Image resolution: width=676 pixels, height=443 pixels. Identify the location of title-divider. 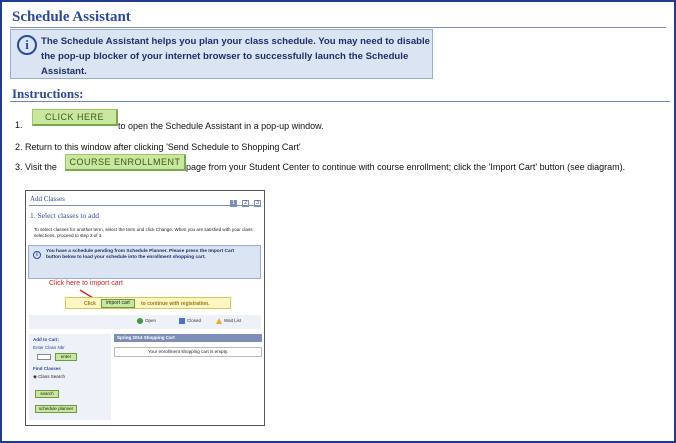
(338, 27).